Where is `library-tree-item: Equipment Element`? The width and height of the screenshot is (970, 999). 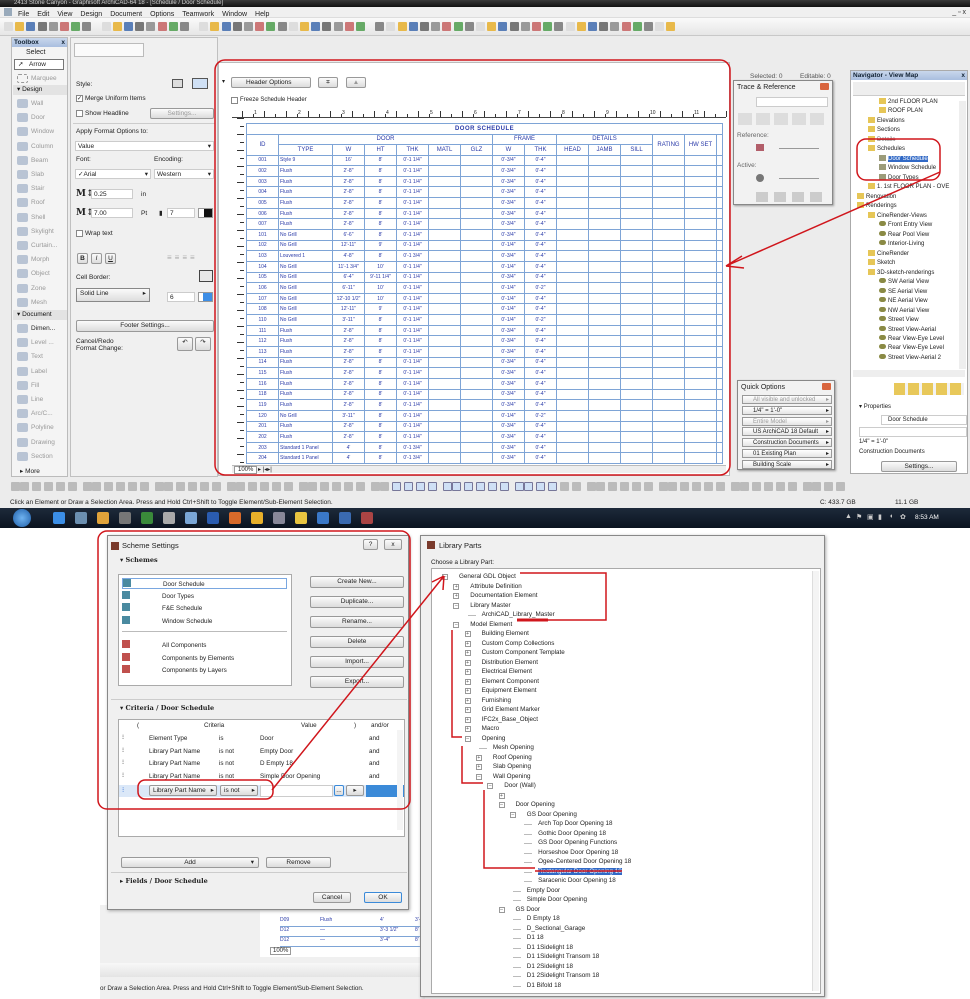
library-tree-item: Equipment Element is located at coordinates (509, 691).